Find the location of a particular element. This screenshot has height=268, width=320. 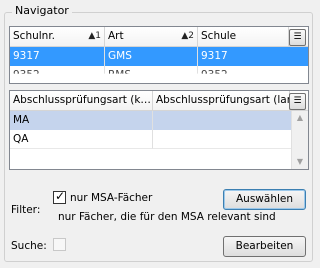

search-label: Suche: is located at coordinates (29, 246).